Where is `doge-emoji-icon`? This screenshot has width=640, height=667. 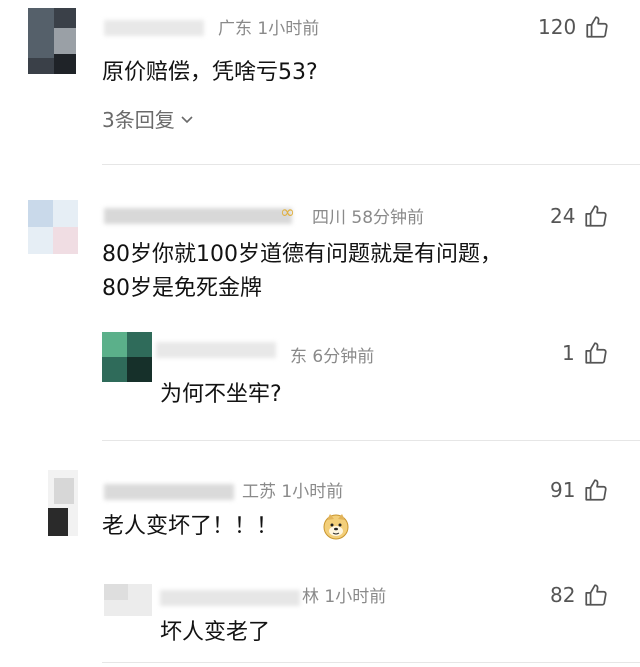
doge-emoji-icon is located at coordinates (336, 526).